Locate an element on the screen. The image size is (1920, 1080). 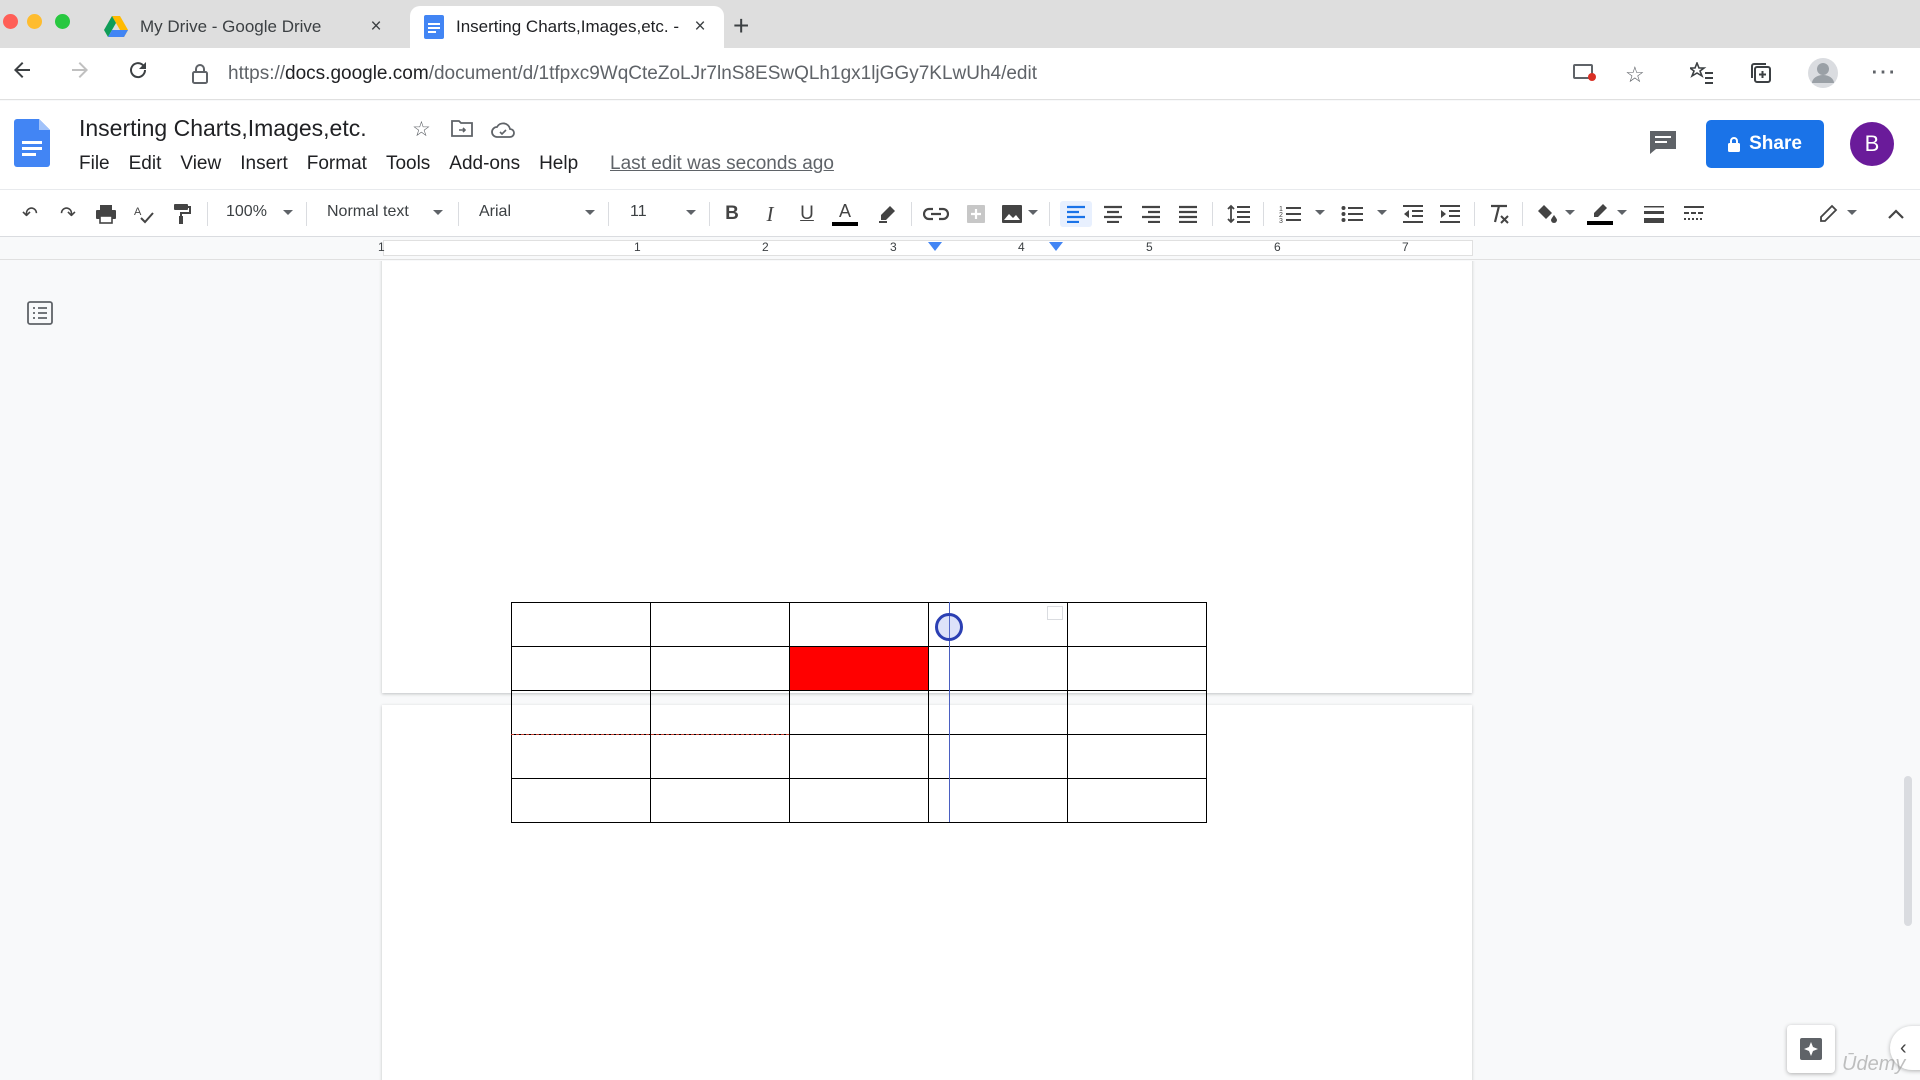
share-button: Share is located at coordinates (1765, 144).